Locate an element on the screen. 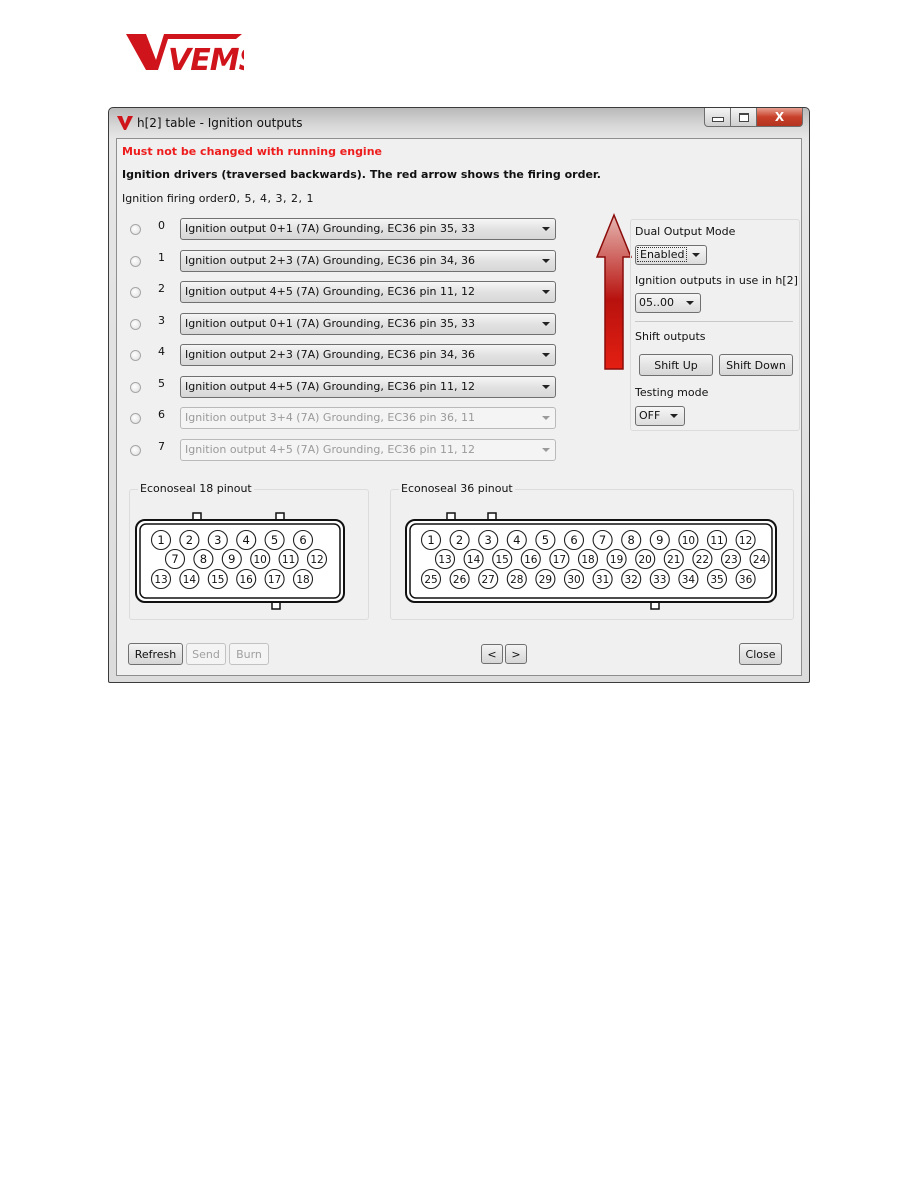  pin-number: 6 is located at coordinates (573, 540).